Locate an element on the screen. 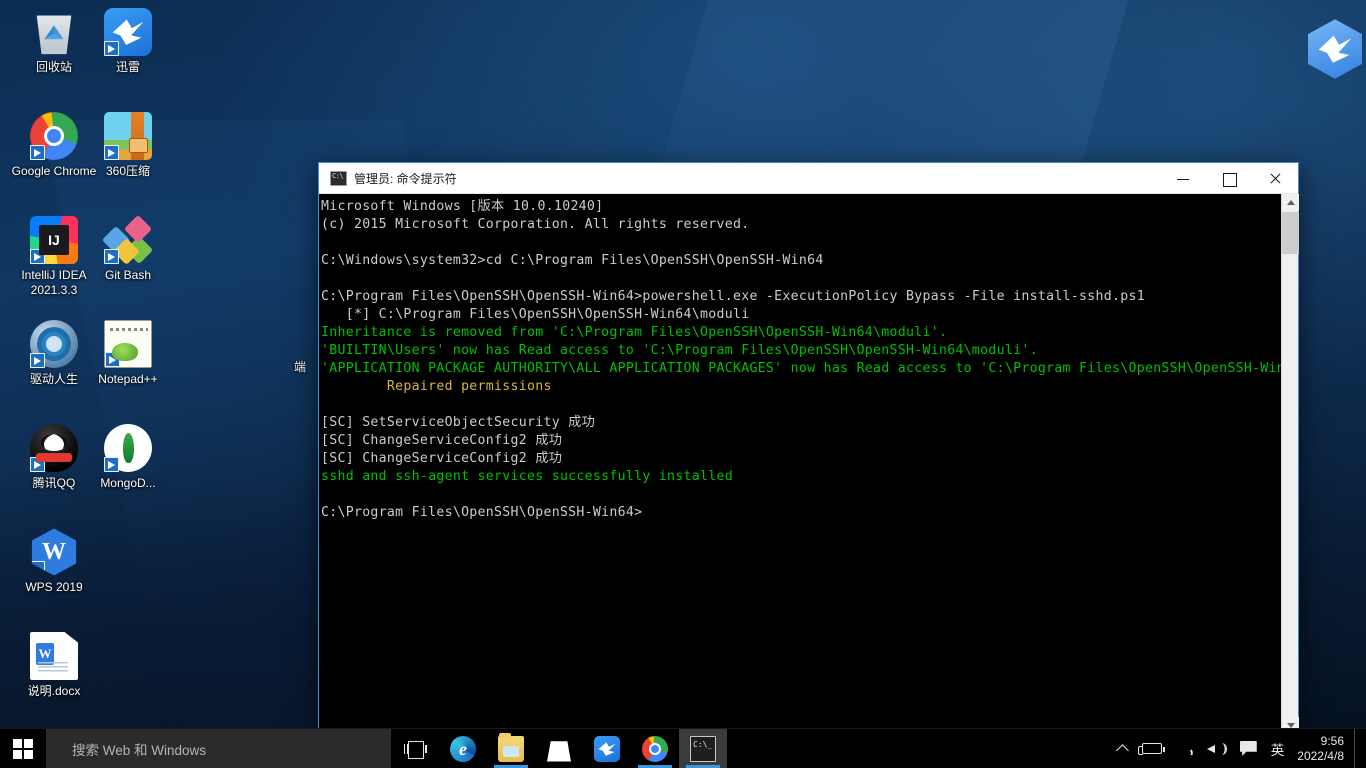 The width and height of the screenshot is (1366, 768). battery-icon is located at coordinates (1151, 749).